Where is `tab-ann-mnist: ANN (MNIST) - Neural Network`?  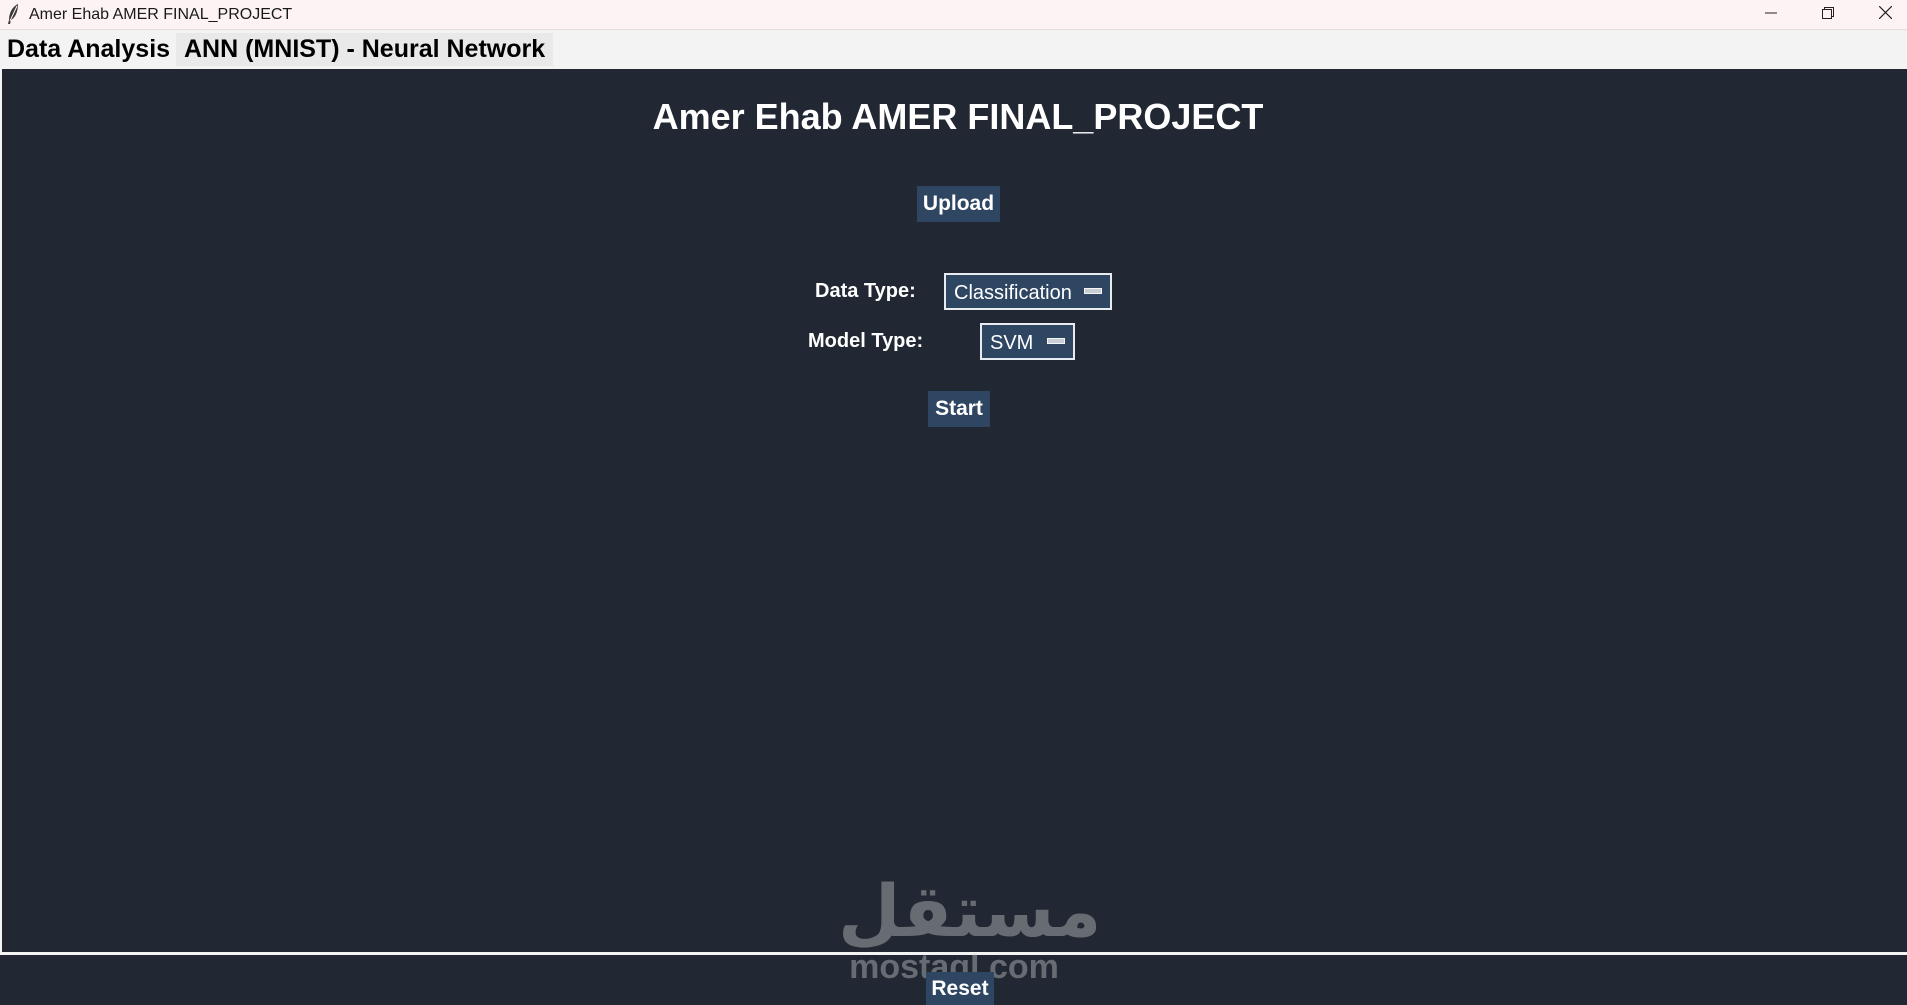
tab-ann-mnist: ANN (MNIST) - Neural Network is located at coordinates (365, 49).